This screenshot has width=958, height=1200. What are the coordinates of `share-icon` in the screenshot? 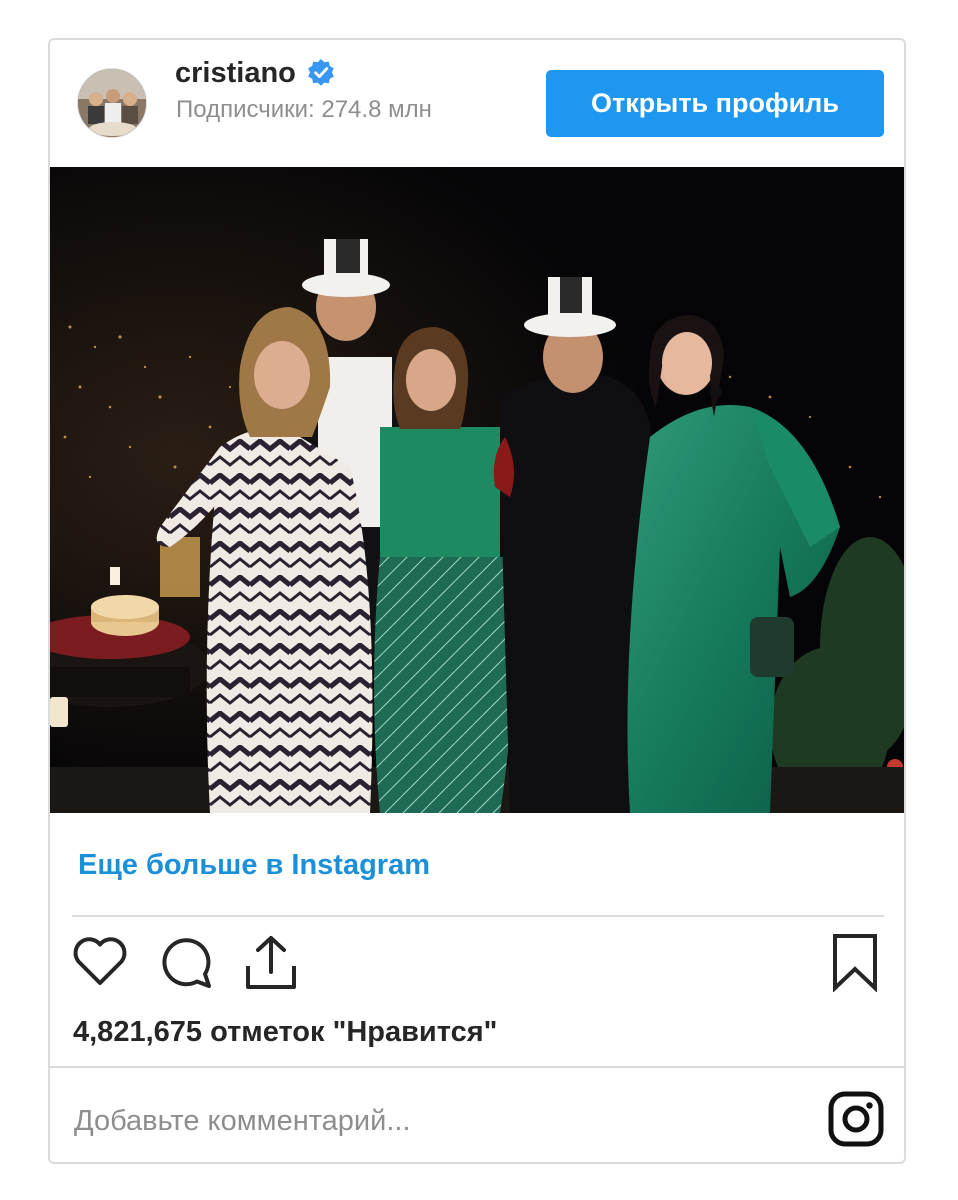 It's located at (270, 962).